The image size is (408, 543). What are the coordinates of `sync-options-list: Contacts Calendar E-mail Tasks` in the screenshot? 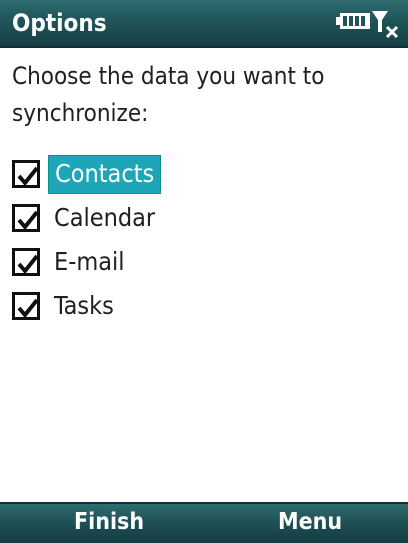 It's located at (87, 240).